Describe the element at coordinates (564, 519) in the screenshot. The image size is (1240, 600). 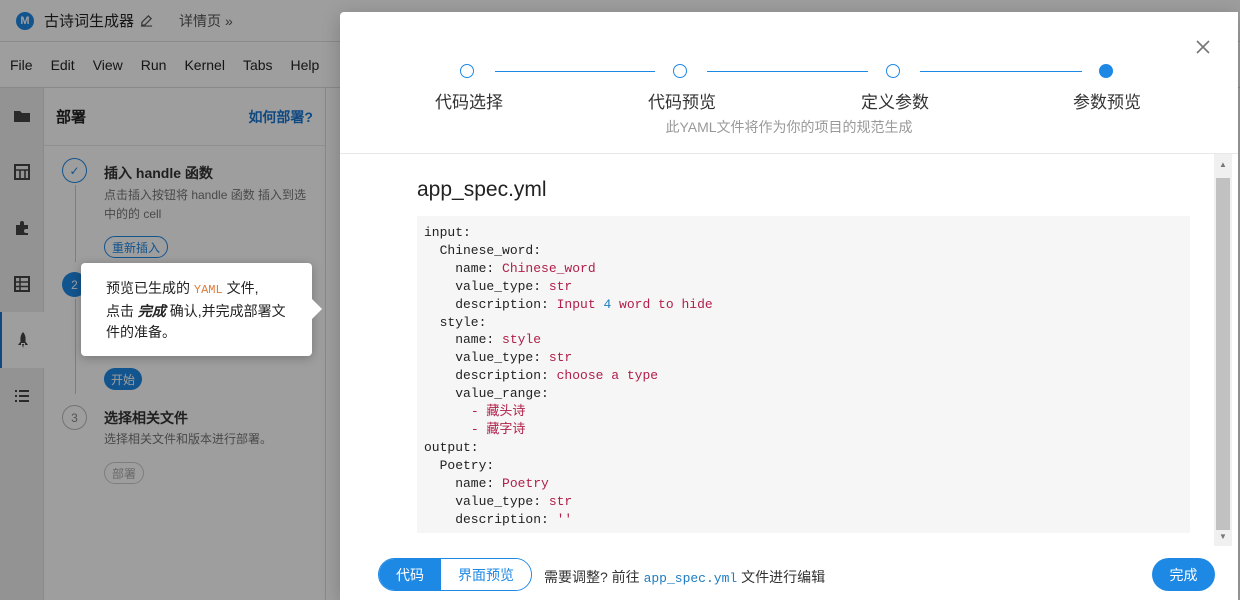
I see `code-value: ''` at that location.